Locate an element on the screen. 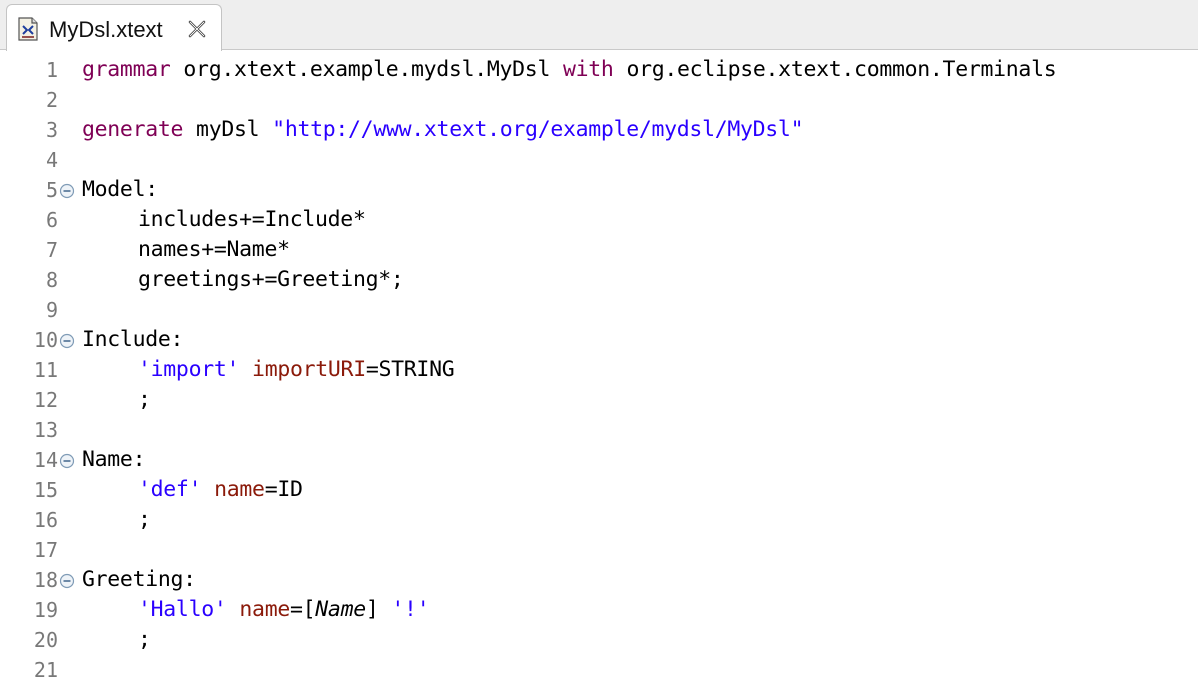  keyword-token: grammar is located at coordinates (126, 69).